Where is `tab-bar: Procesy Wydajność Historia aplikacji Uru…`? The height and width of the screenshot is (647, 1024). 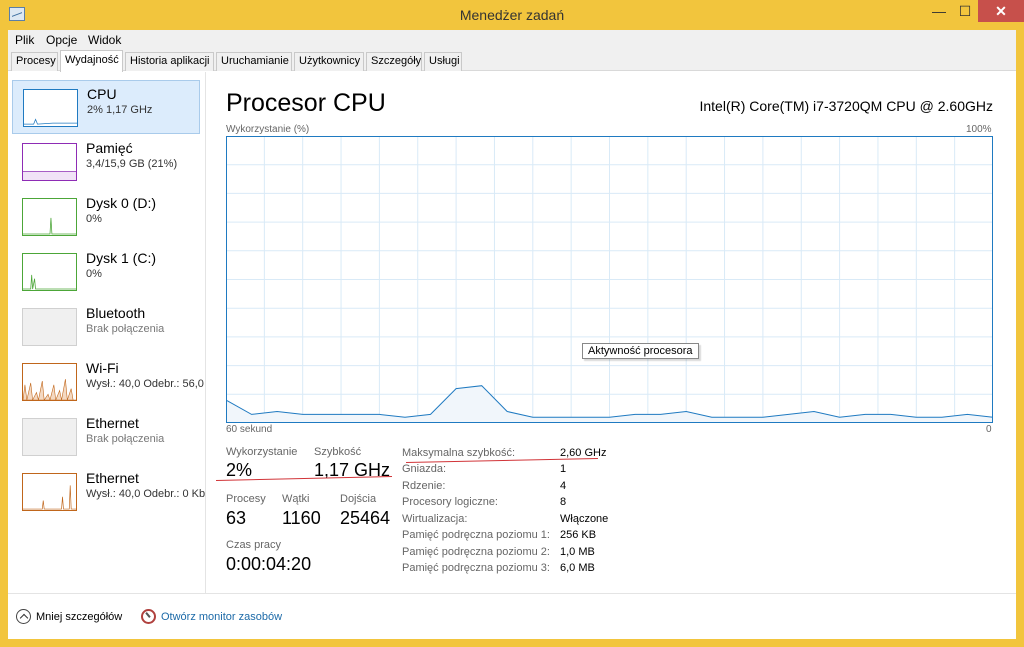 tab-bar: Procesy Wydajność Historia aplikacji Uru… is located at coordinates (512, 61).